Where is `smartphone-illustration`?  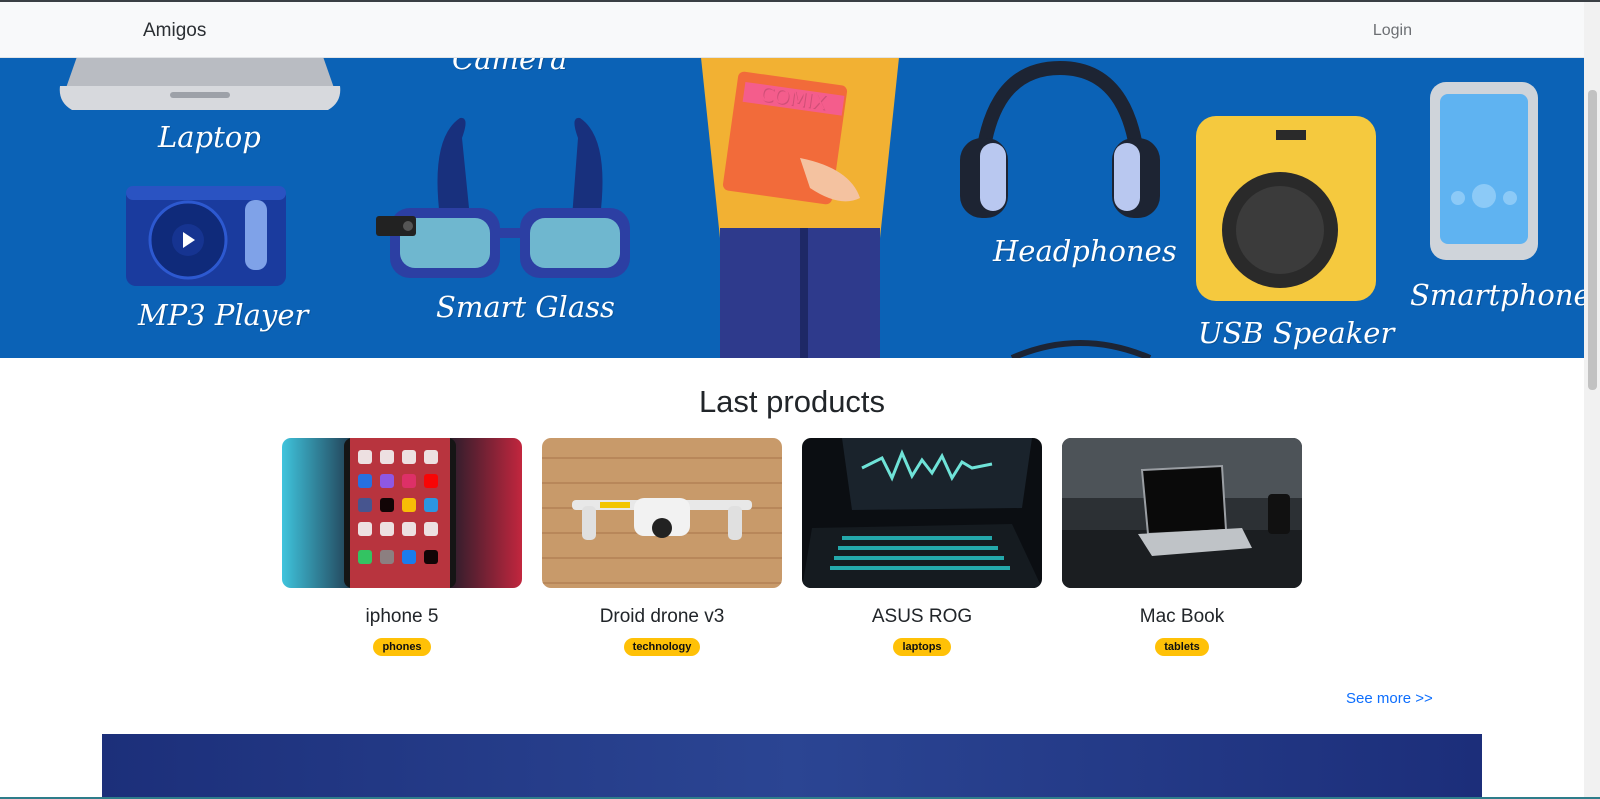
smartphone-illustration is located at coordinates (1484, 171).